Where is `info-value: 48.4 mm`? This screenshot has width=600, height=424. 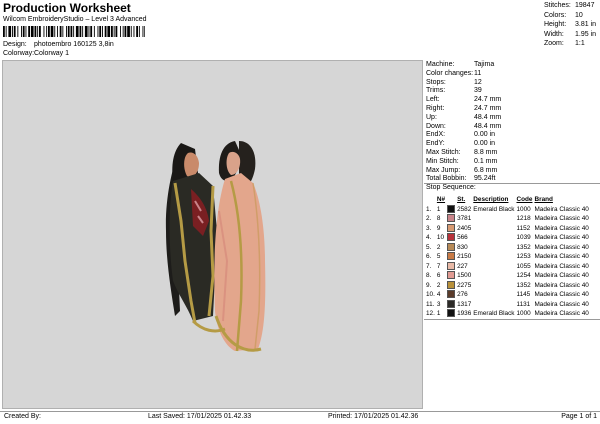 info-value: 48.4 mm is located at coordinates (488, 117).